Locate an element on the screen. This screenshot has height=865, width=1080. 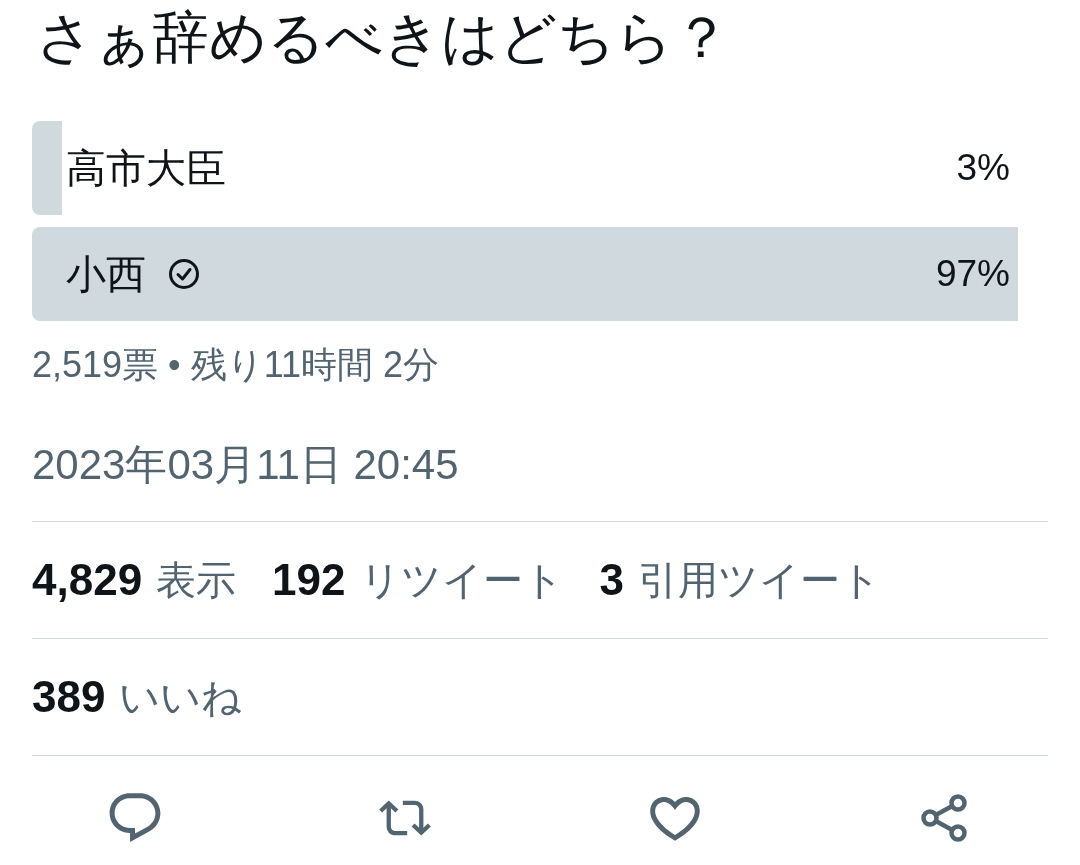
speech-bubble-icon is located at coordinates (135, 818).